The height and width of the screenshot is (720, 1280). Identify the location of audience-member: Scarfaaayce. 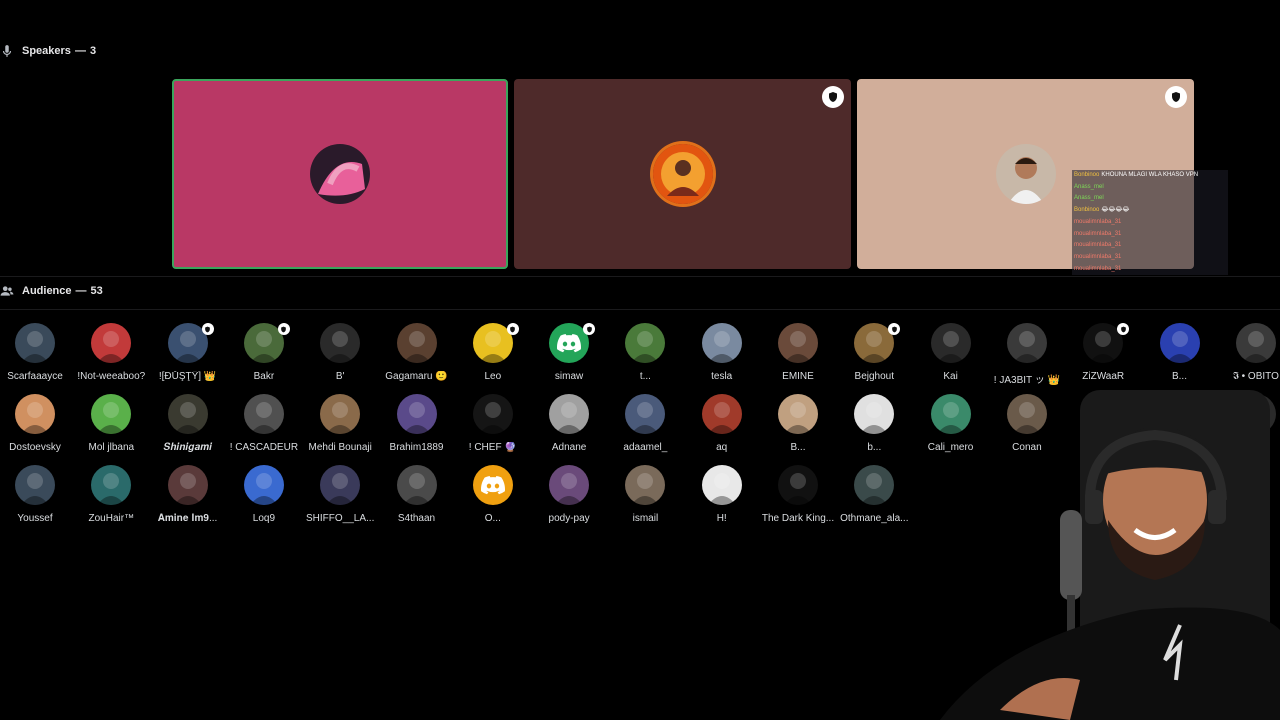
(36, 354).